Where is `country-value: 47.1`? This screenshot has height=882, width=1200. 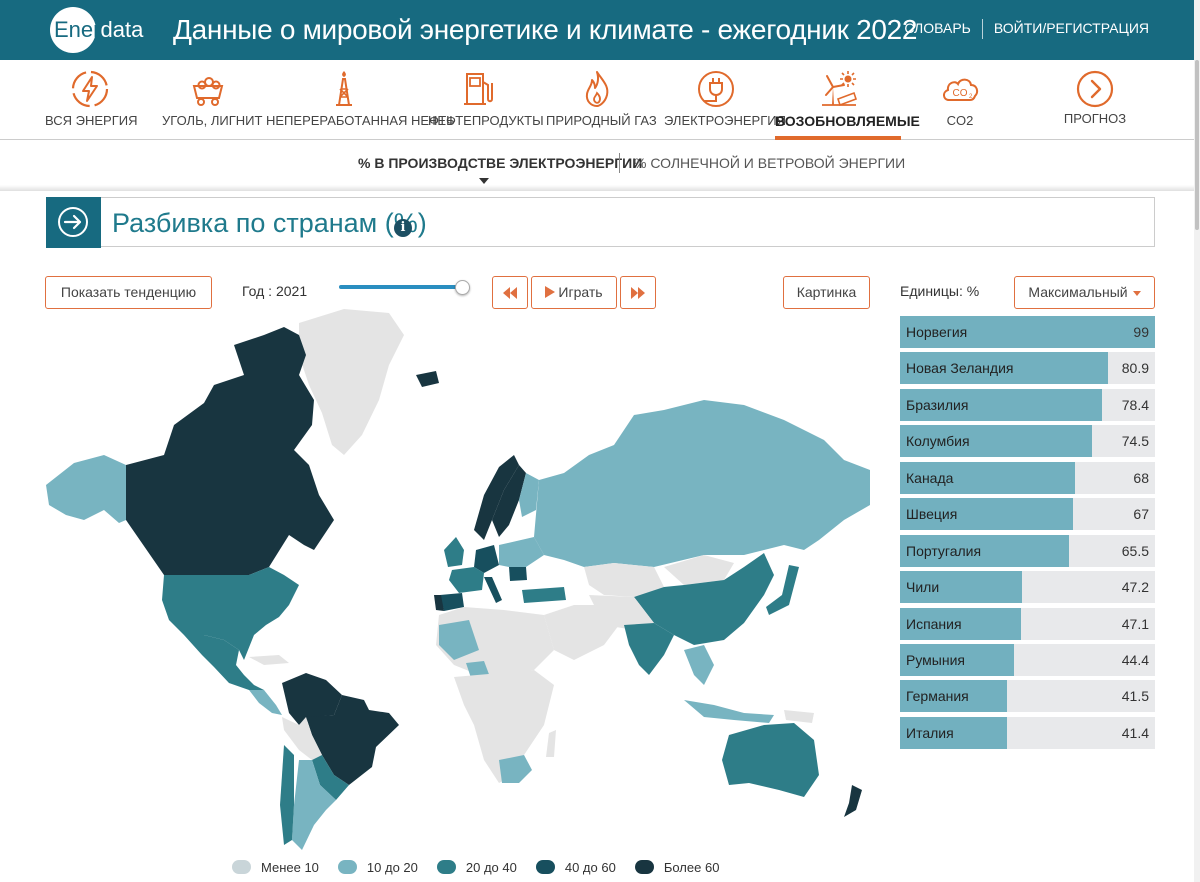 country-value: 47.1 is located at coordinates (1135, 623).